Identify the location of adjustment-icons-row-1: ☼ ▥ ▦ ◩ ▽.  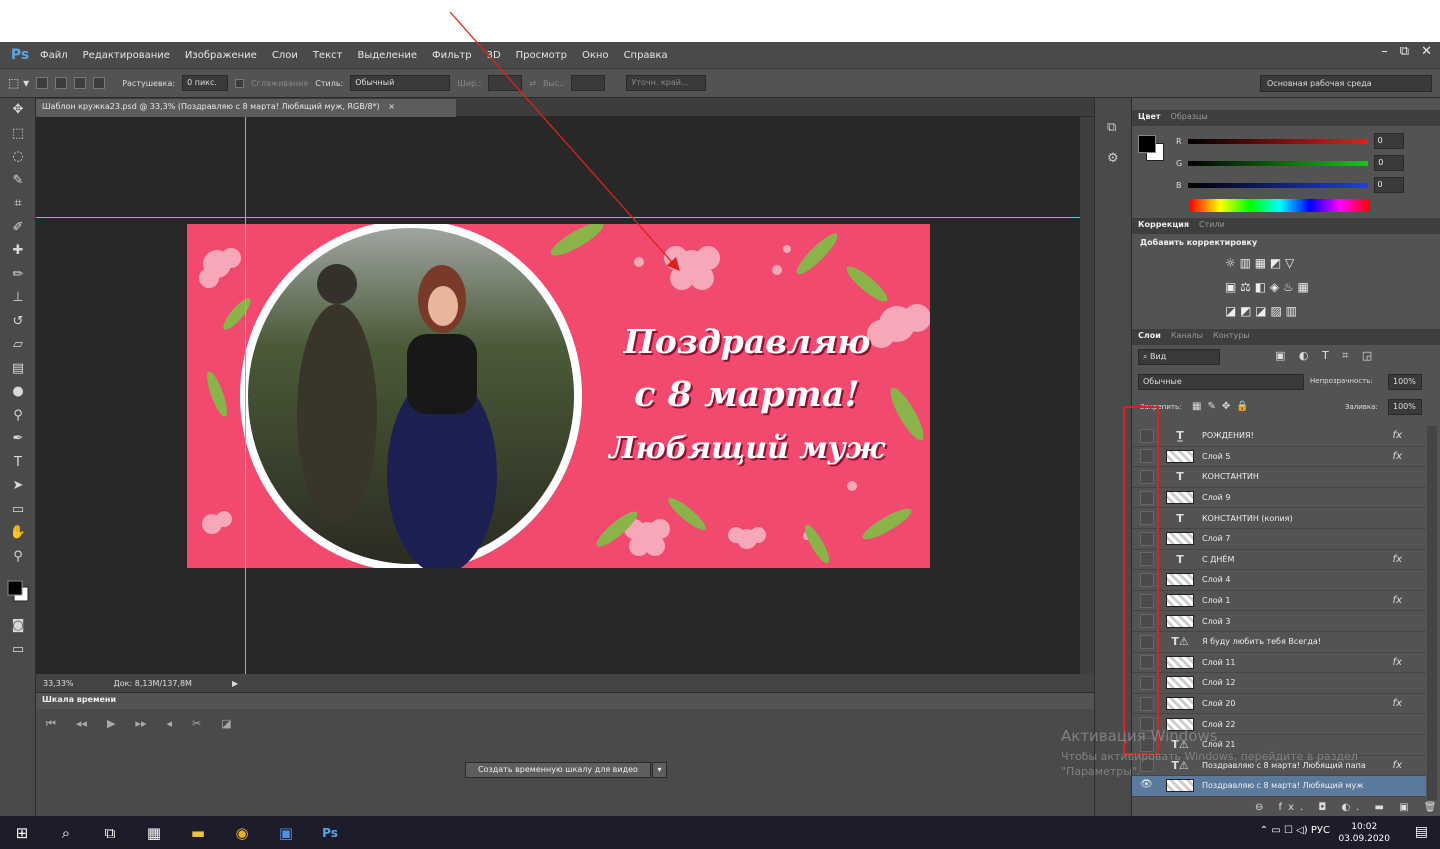
(1259, 263).